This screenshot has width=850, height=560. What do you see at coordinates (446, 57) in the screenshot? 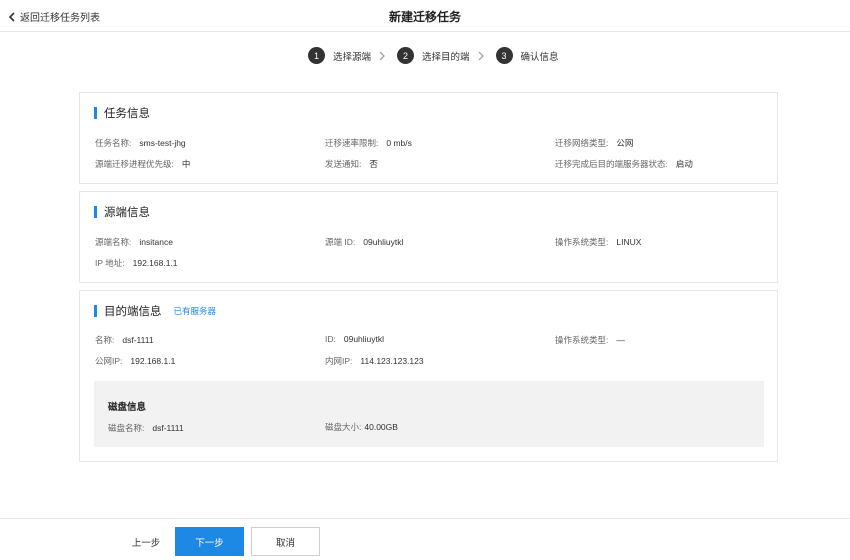
I see `step-2-label: 选择目的端` at bounding box center [446, 57].